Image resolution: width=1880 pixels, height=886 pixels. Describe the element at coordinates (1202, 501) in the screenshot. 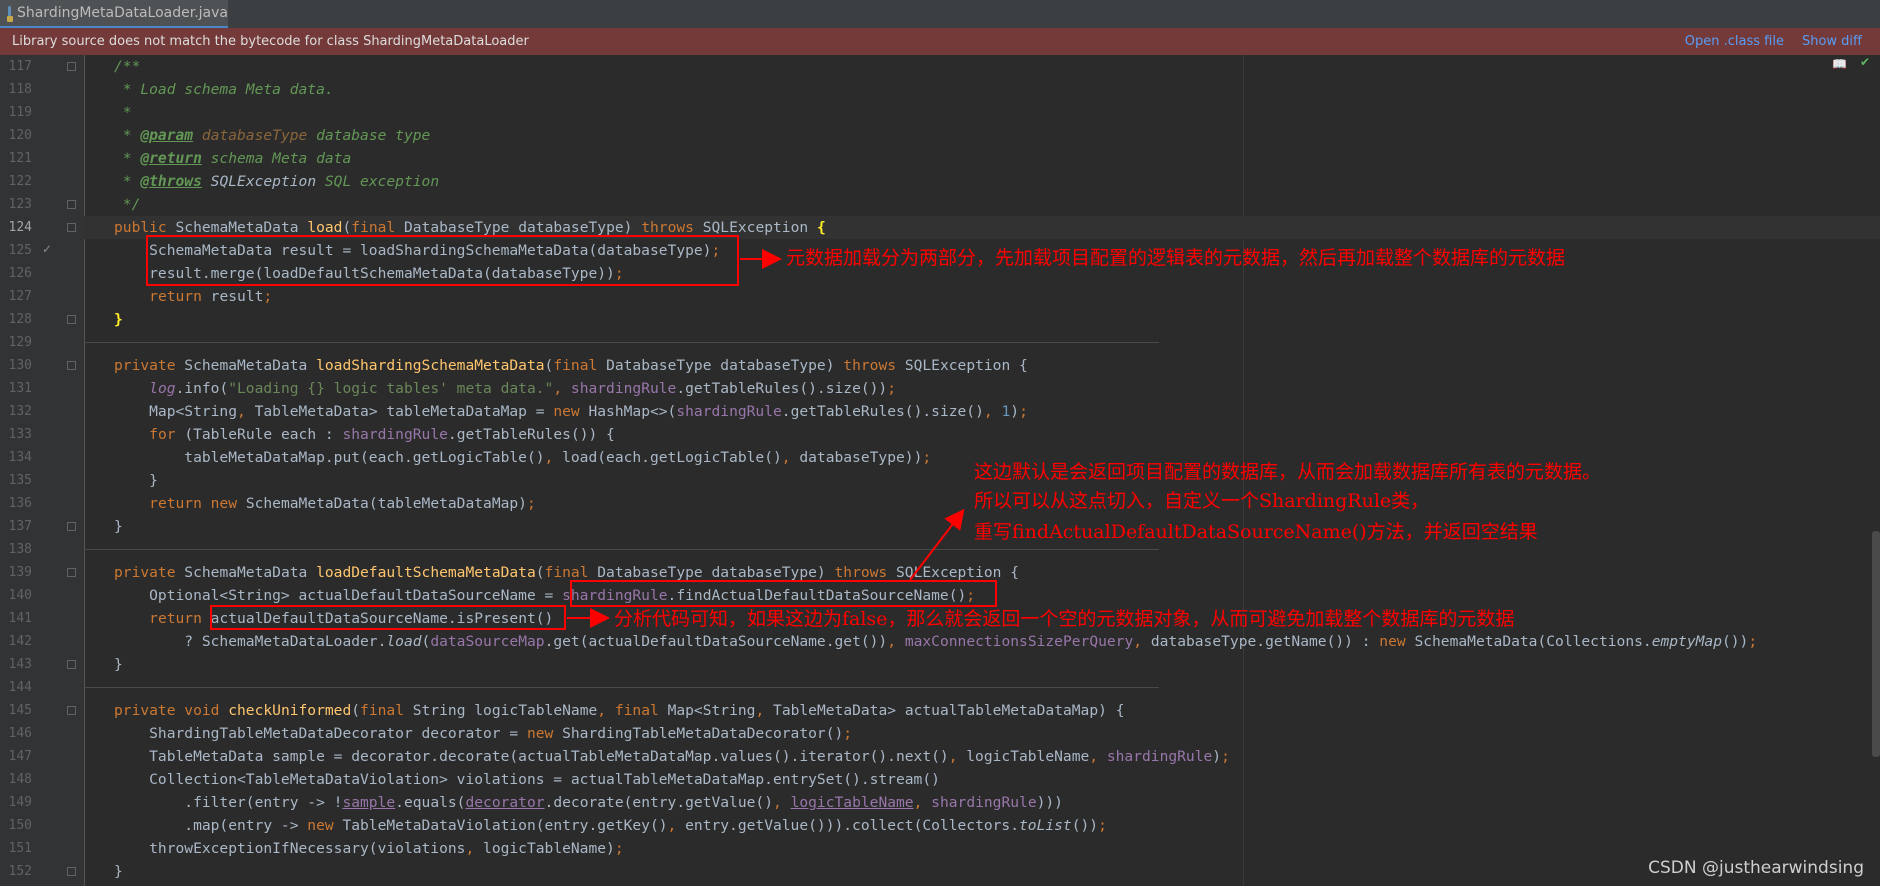

I see `annotation-note2-line2: 所以可以从这点切入，自定义一个ShardingRule类，` at that location.